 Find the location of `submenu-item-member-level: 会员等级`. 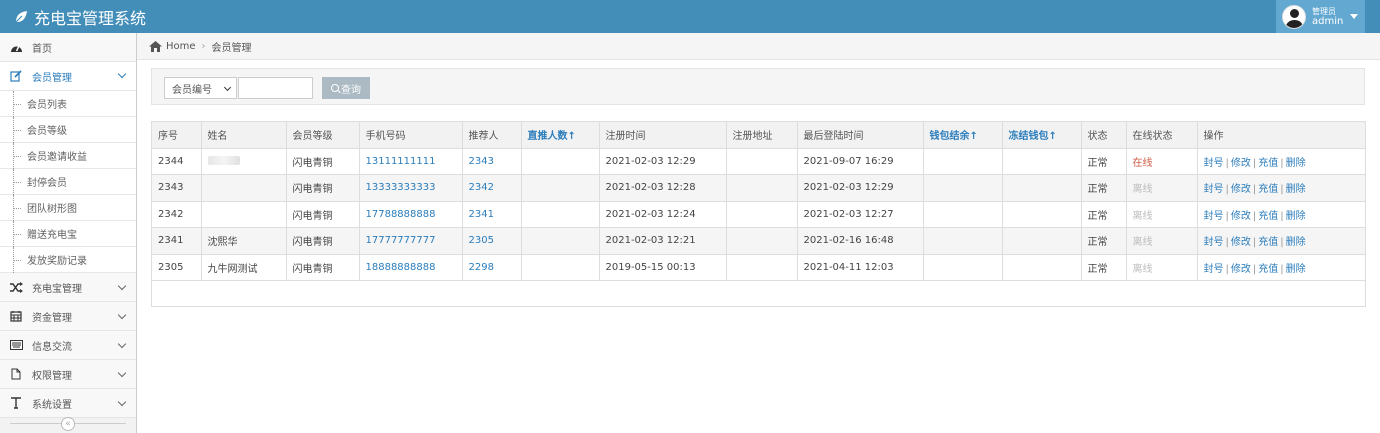

submenu-item-member-level: 会员等级 is located at coordinates (68, 130).